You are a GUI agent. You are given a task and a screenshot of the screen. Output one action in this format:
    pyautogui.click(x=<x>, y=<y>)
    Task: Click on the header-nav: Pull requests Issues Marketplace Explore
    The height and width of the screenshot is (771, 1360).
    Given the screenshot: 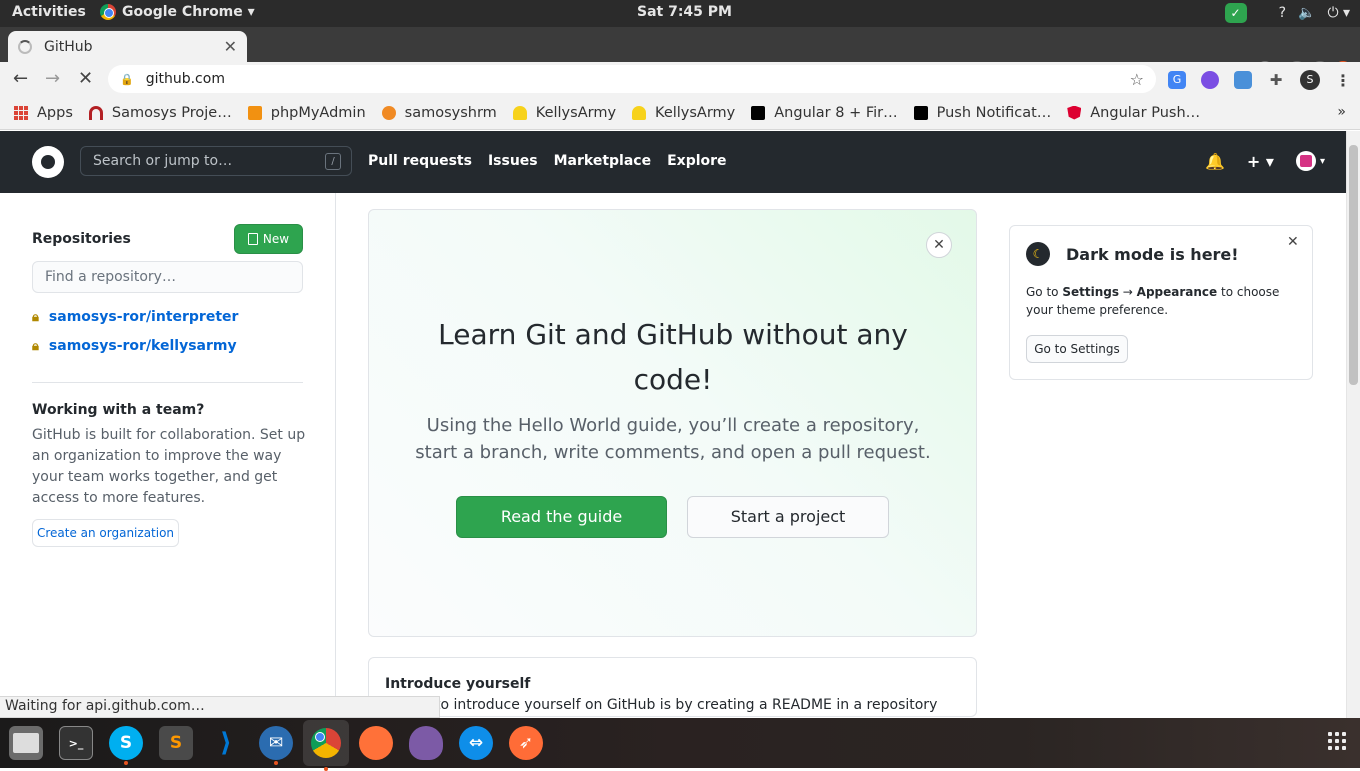 What is the action you would take?
    pyautogui.click(x=547, y=161)
    